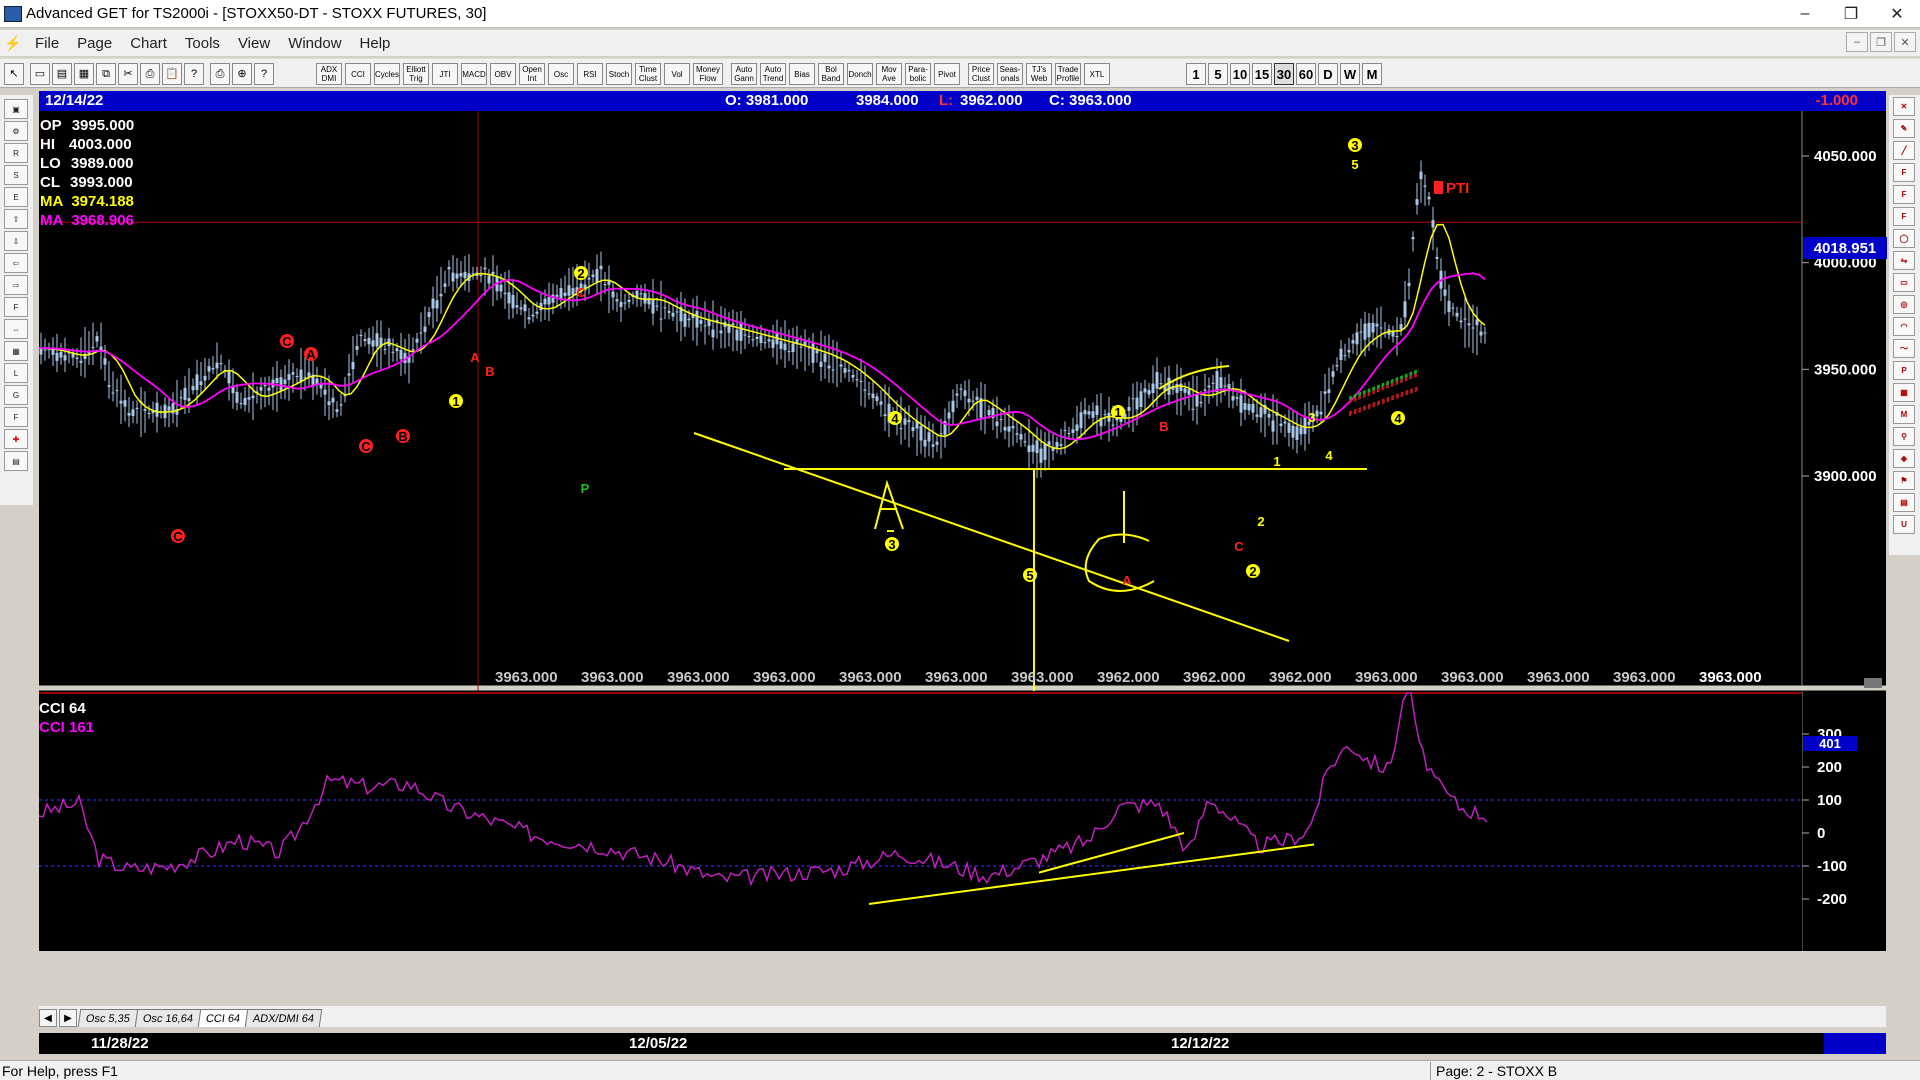 The width and height of the screenshot is (1920, 1080). Describe the element at coordinates (40, 74) in the screenshot. I see `new-icon: ▭` at that location.